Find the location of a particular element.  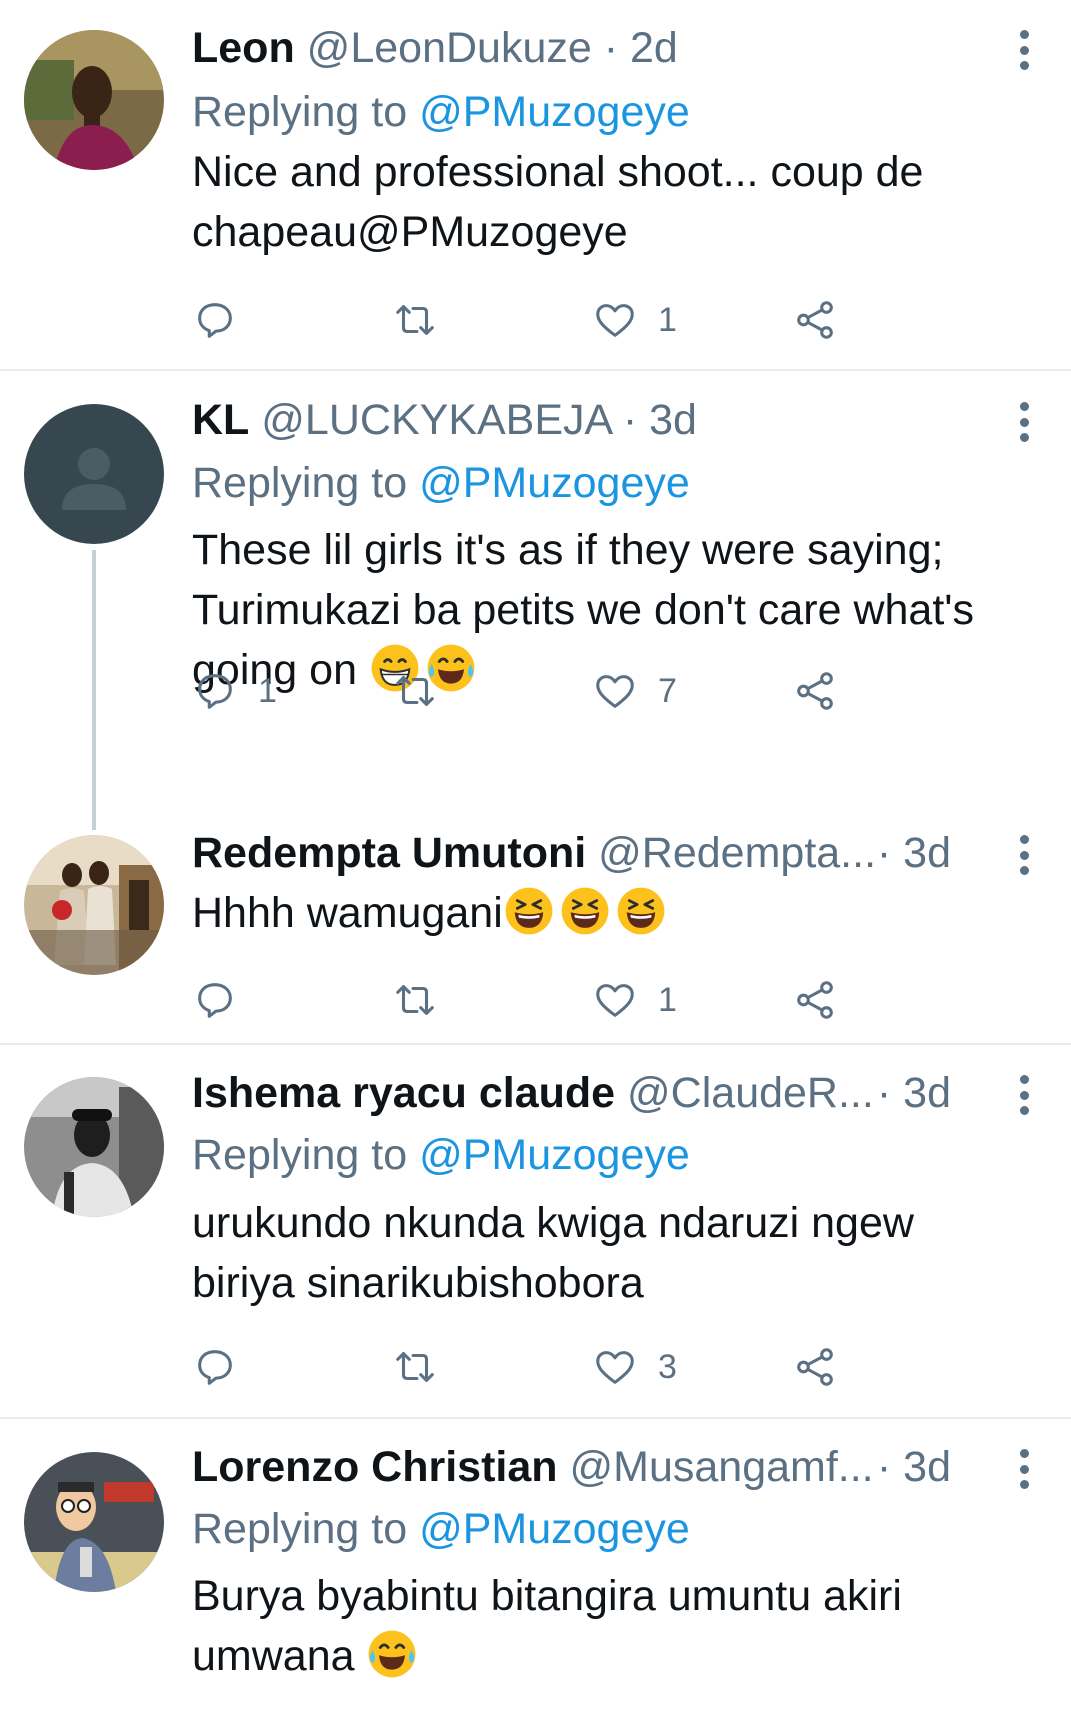

display-name: Leon is located at coordinates (243, 48).